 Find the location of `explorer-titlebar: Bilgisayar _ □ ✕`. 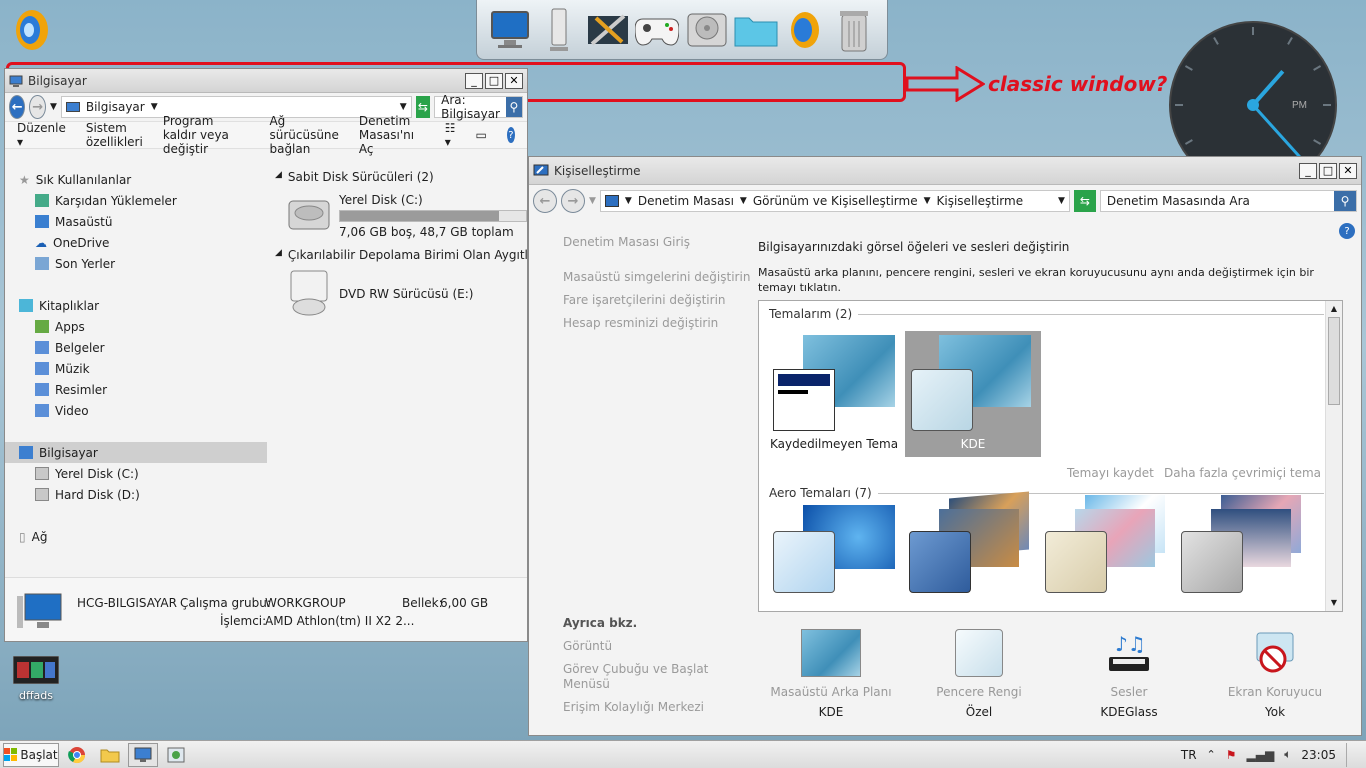

explorer-titlebar: Bilgisayar _ □ ✕ is located at coordinates (266, 81).